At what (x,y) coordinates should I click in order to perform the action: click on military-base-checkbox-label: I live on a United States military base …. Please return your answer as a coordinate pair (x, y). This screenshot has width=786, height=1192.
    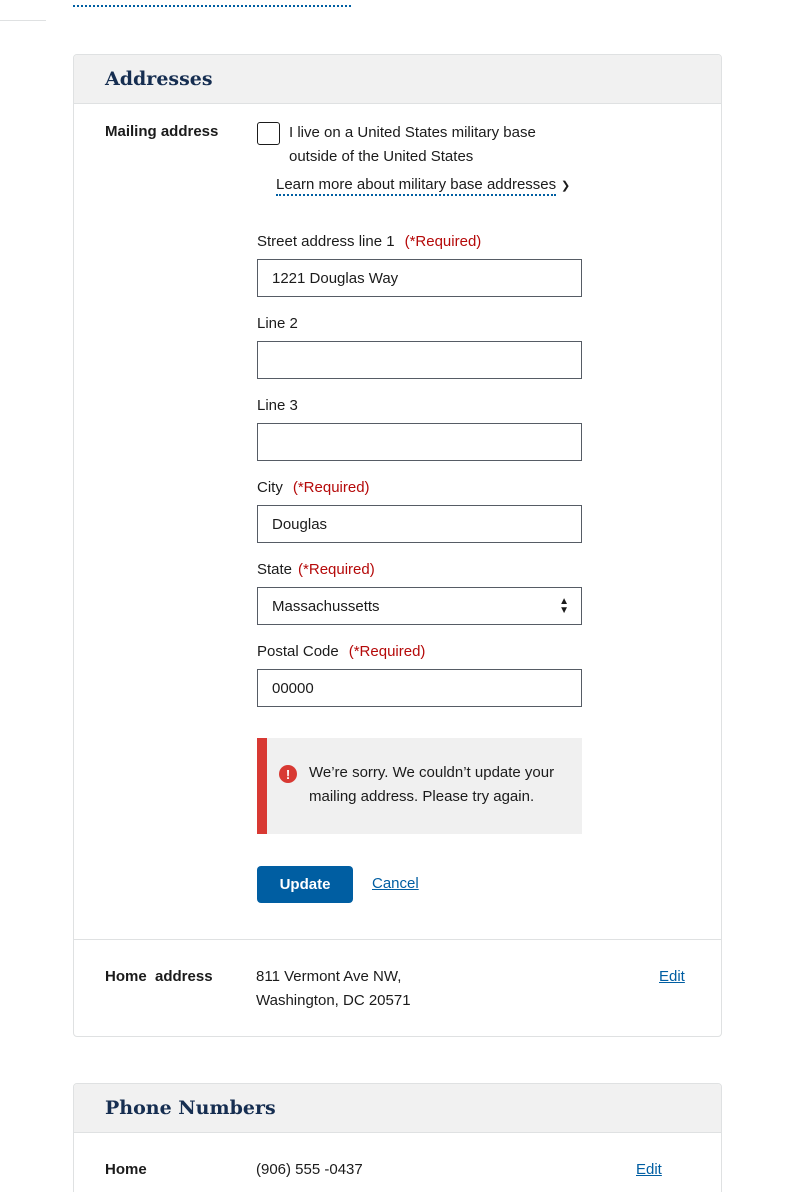
    Looking at the image, I should click on (424, 145).